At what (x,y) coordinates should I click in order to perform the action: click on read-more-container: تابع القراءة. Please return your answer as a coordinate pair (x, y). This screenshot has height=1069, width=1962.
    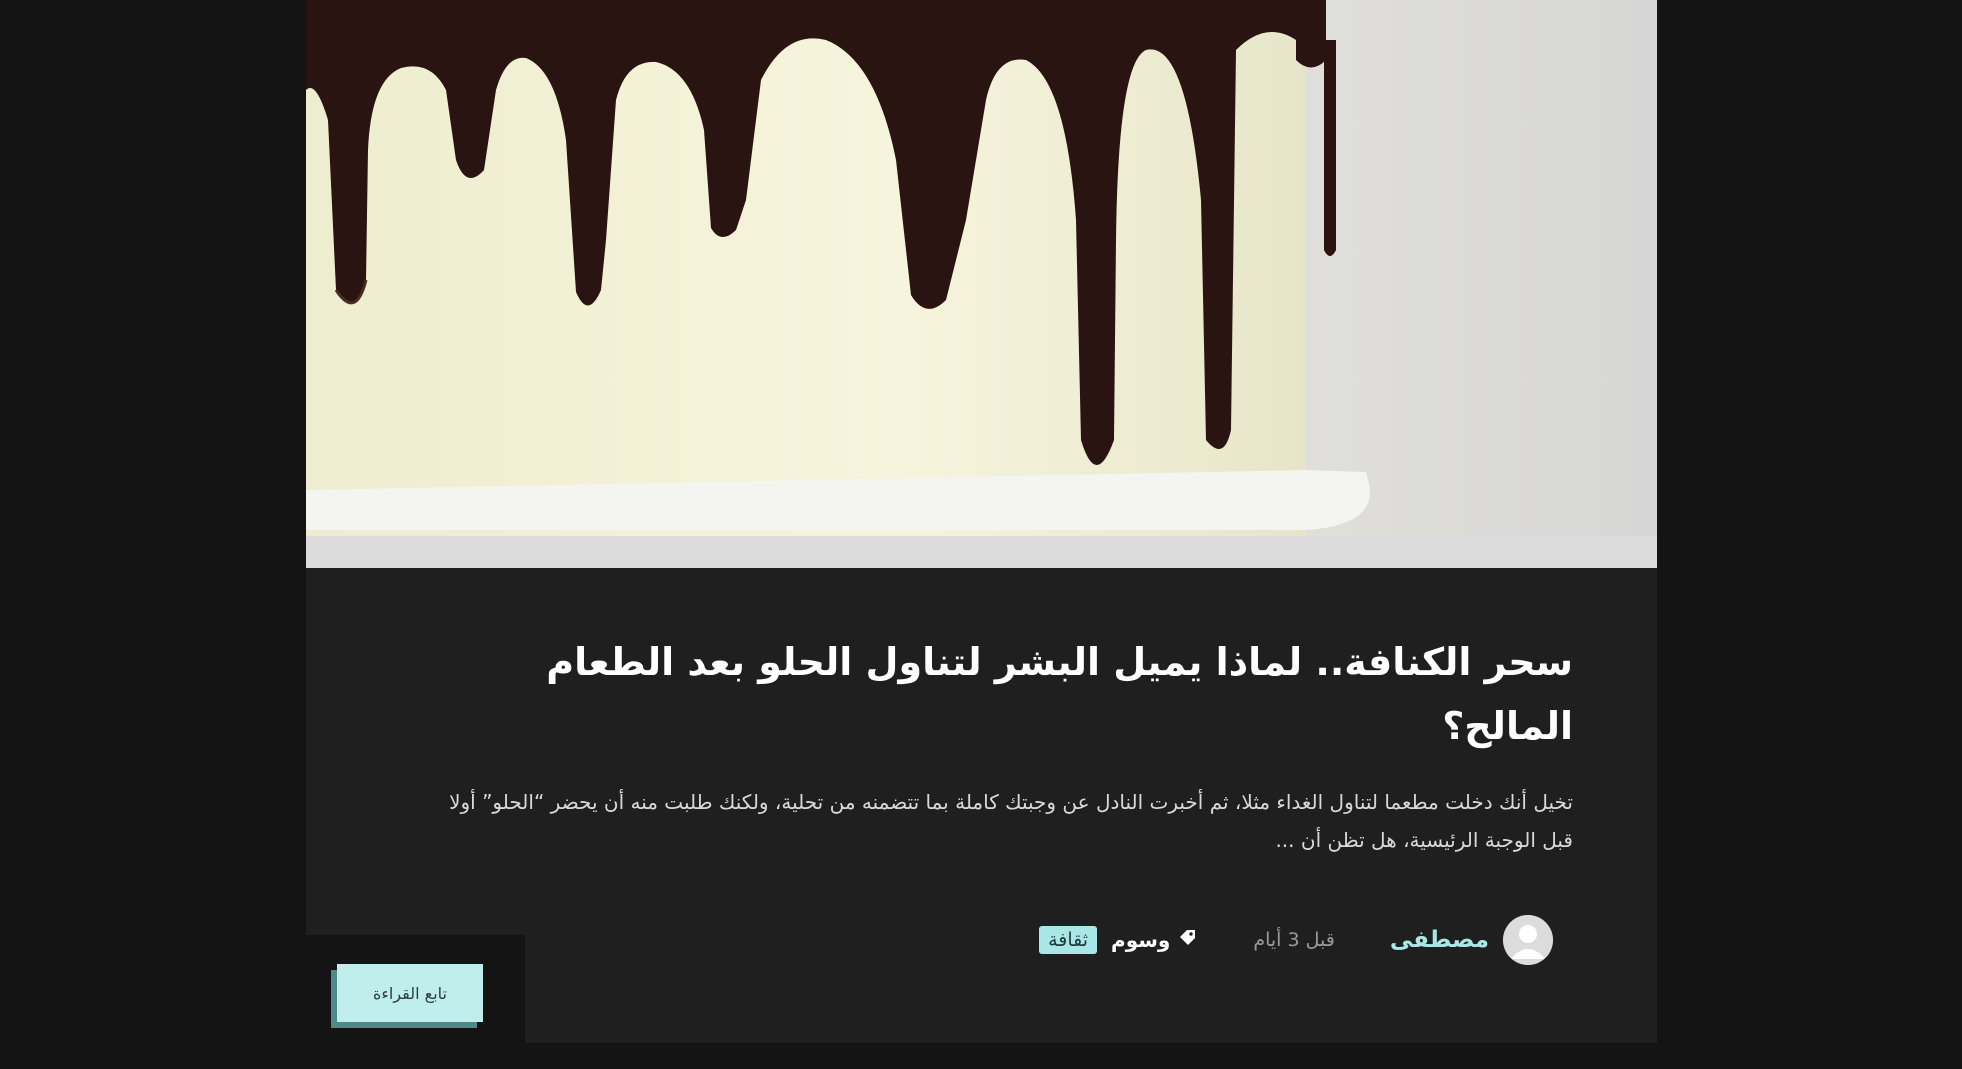
    Looking at the image, I should click on (415, 989).